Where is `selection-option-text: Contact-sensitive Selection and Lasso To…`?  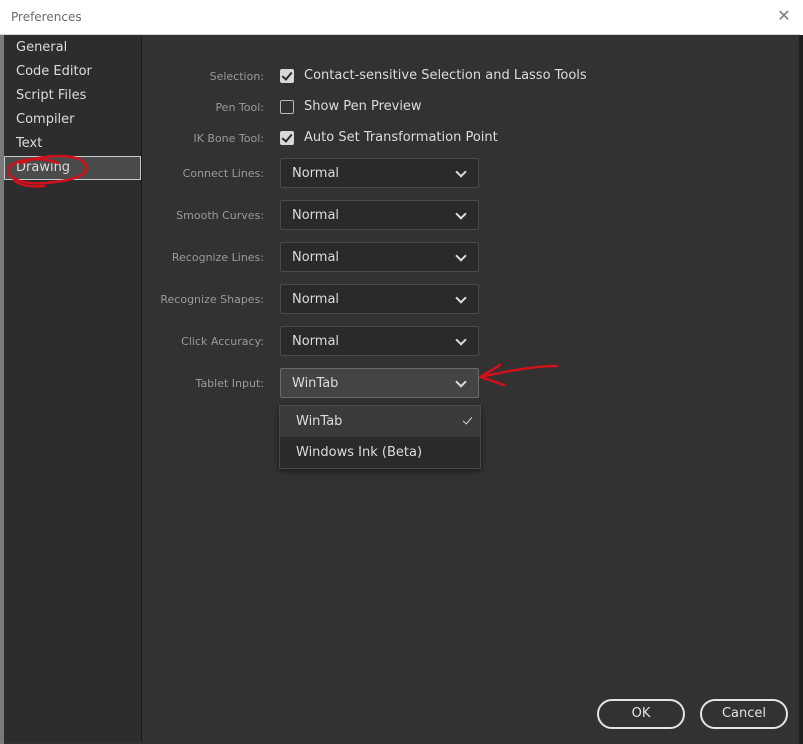 selection-option-text: Contact-sensitive Selection and Lasso To… is located at coordinates (445, 75).